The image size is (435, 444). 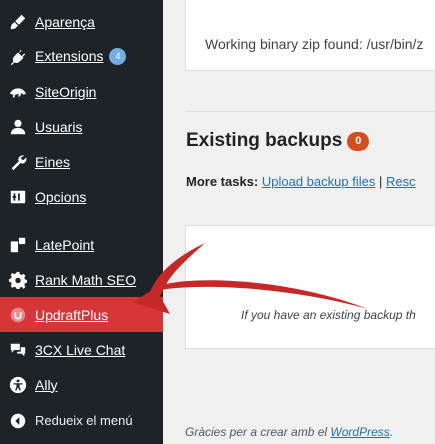 What do you see at coordinates (18, 315) in the screenshot?
I see `updraft-icon` at bounding box center [18, 315].